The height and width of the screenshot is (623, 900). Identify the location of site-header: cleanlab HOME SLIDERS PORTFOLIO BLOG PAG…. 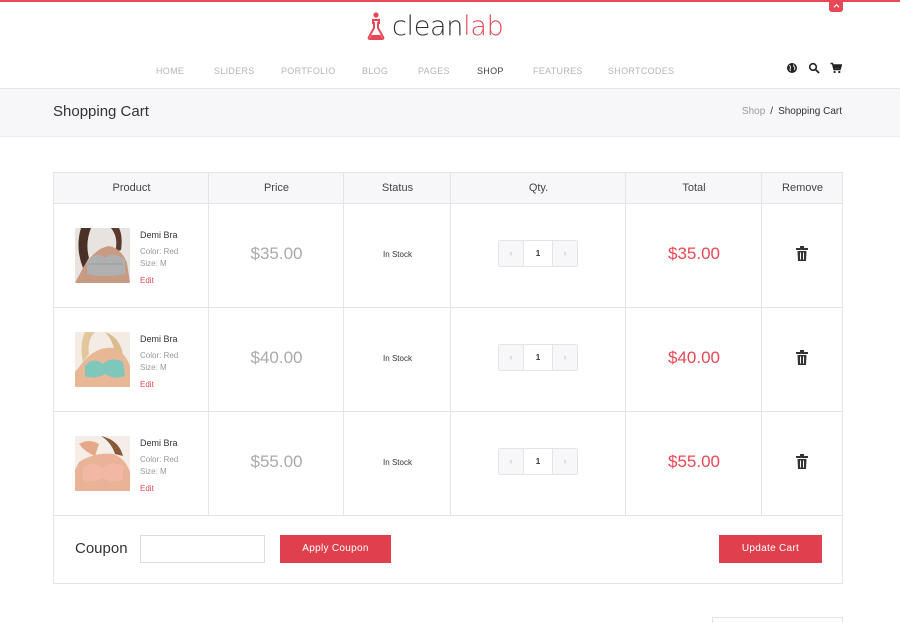
(450, 44).